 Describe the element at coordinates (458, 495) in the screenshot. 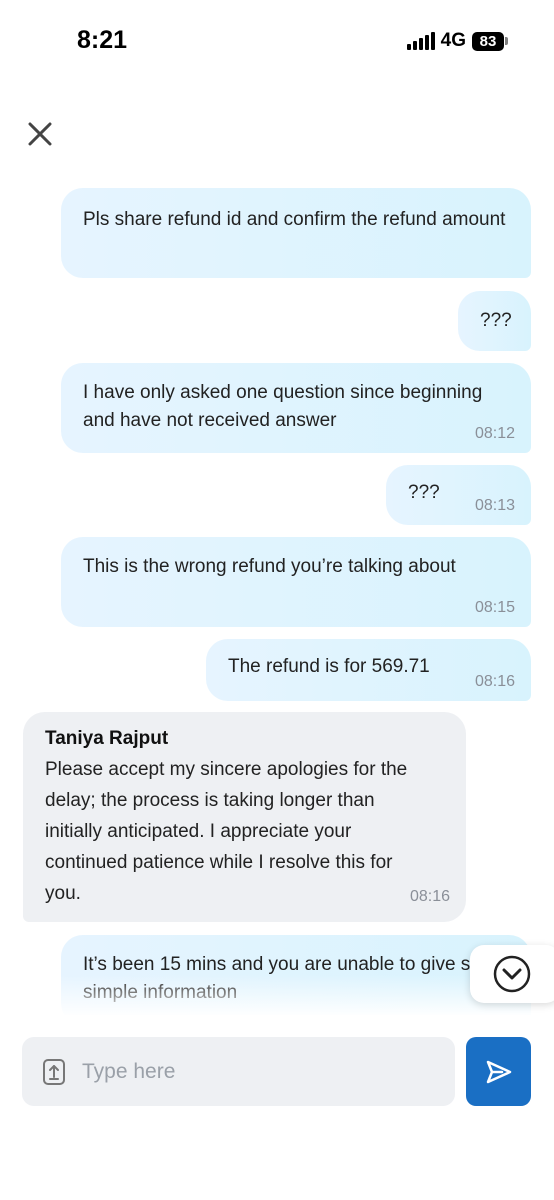

I see `message-bubble: ??? 08:13` at that location.